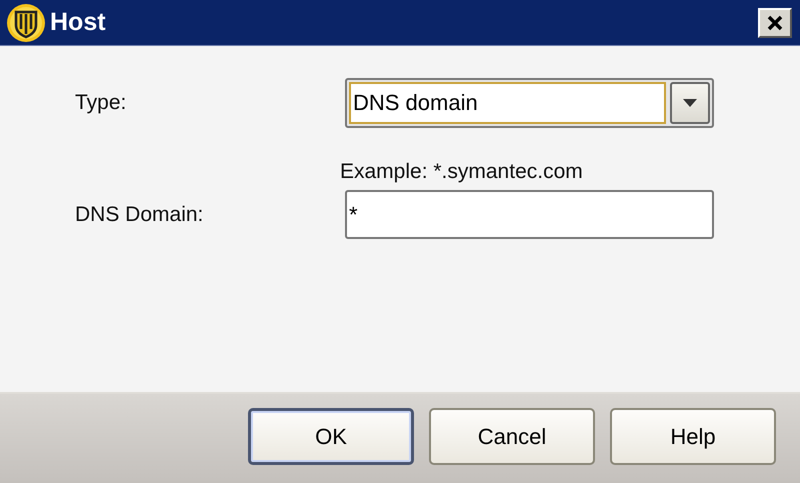 The height and width of the screenshot is (483, 800). What do you see at coordinates (690, 103) in the screenshot?
I see `dropdown-caret-icon` at bounding box center [690, 103].